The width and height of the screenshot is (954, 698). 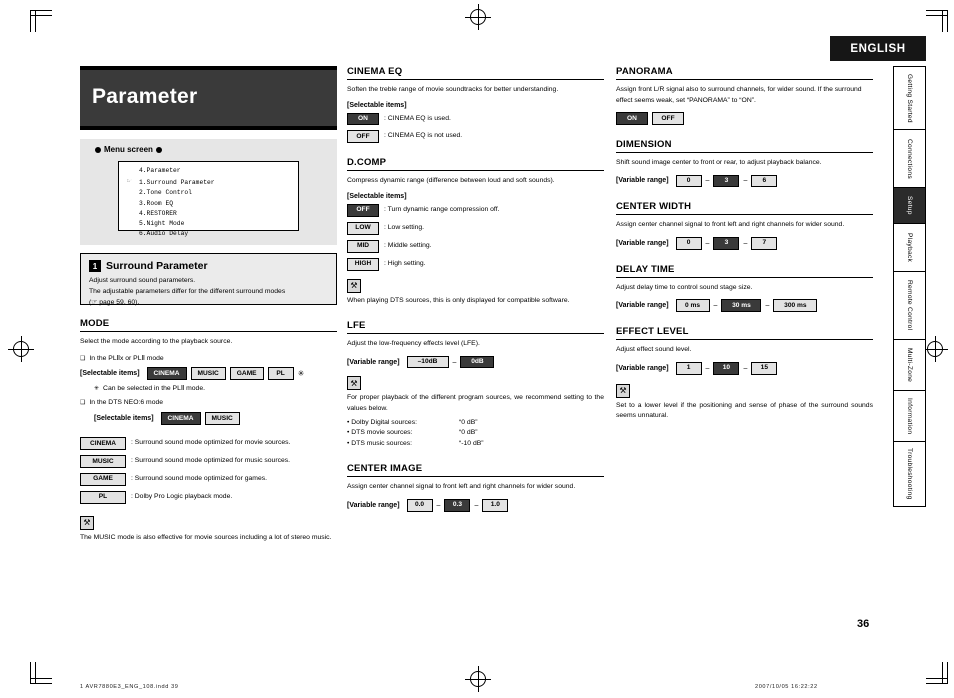 I want to click on chip-cinema-2: CINEMA, so click(x=180, y=419).